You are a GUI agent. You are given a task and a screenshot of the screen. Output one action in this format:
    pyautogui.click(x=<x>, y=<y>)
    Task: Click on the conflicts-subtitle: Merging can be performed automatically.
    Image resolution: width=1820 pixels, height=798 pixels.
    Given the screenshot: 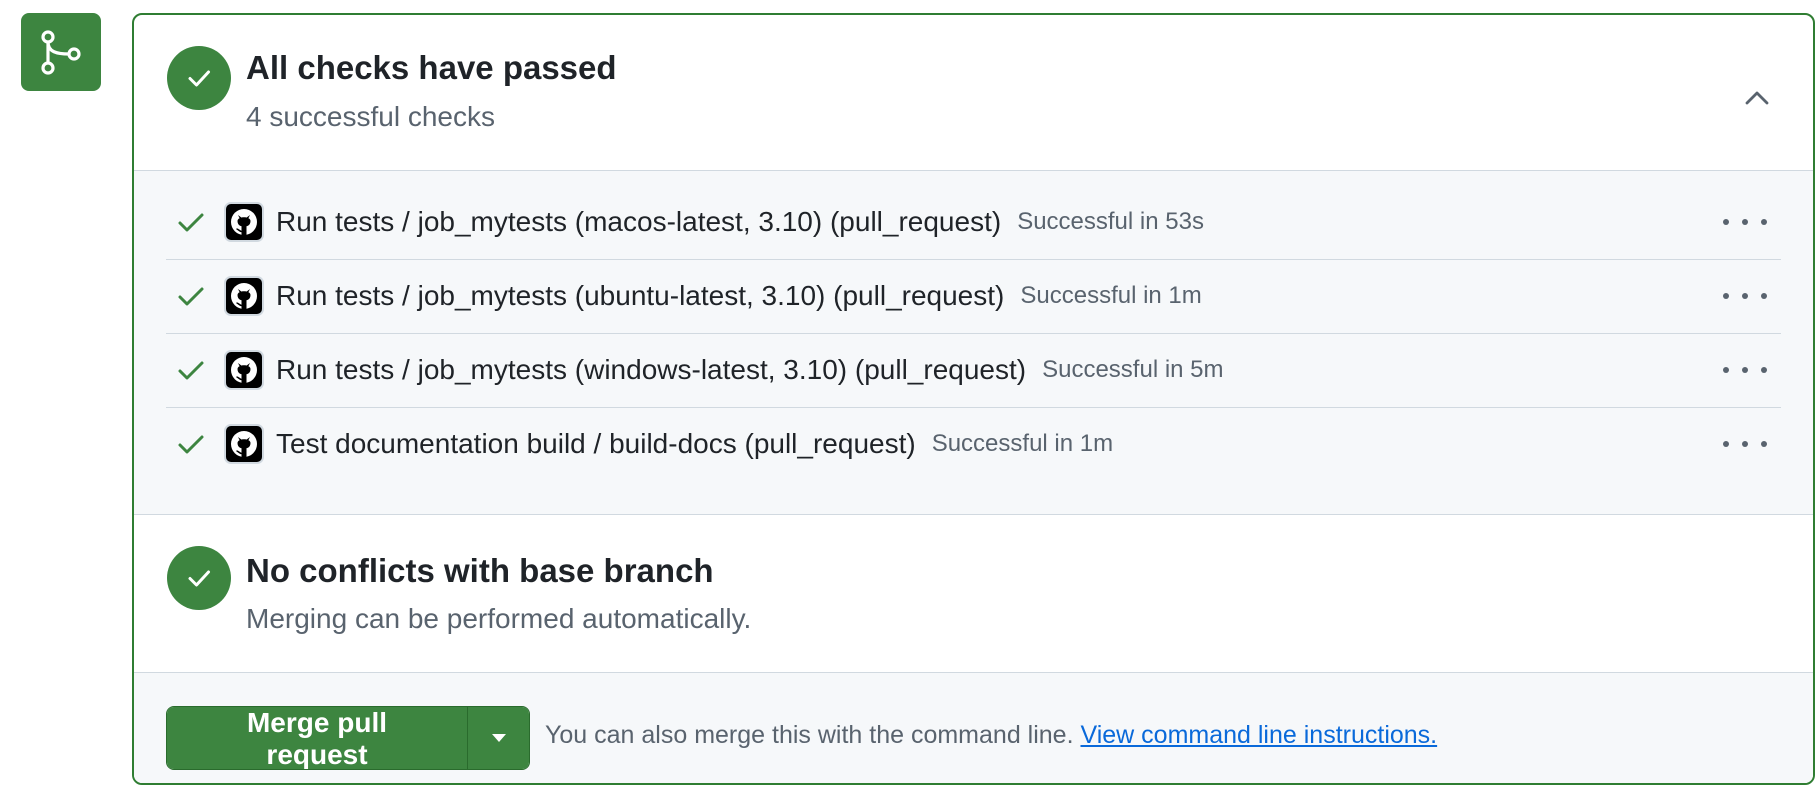 What is the action you would take?
    pyautogui.click(x=499, y=618)
    